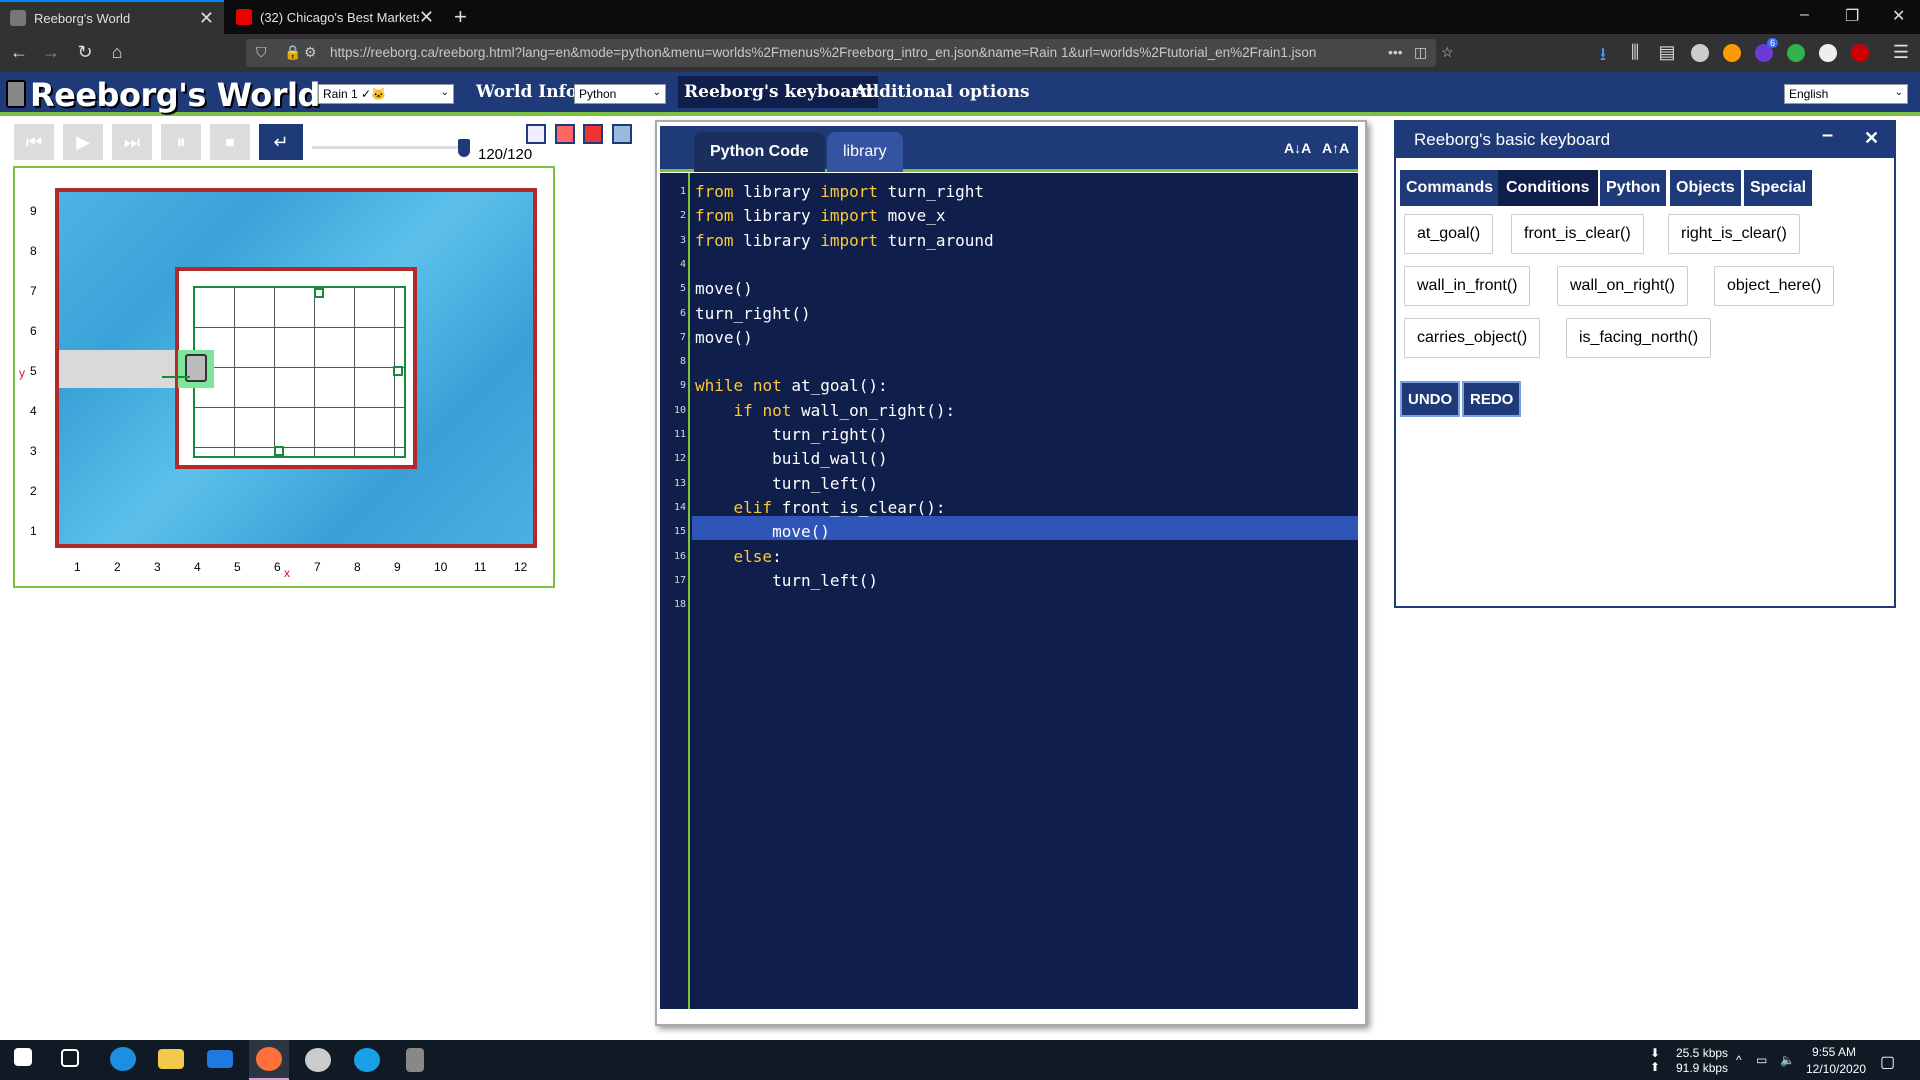 Image resolution: width=1920 pixels, height=1080 pixels. Describe the element at coordinates (1898, 16) in the screenshot. I see `close-window-button: ✕` at that location.